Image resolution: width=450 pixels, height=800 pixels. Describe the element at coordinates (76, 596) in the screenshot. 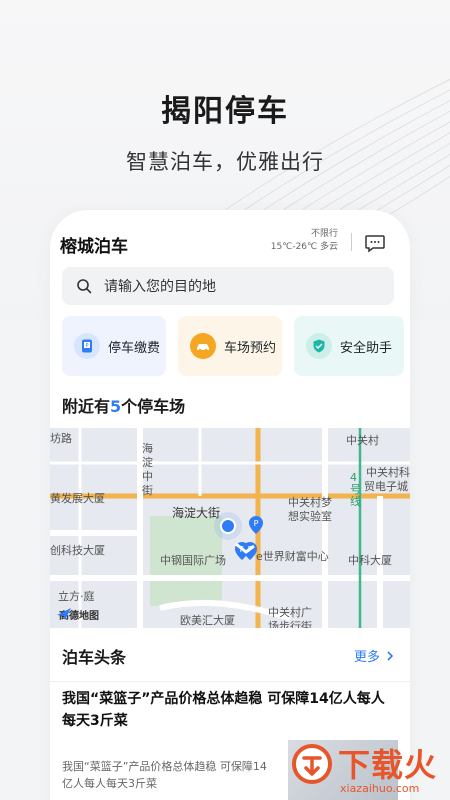

I see `map-label: 立方·庭` at that location.